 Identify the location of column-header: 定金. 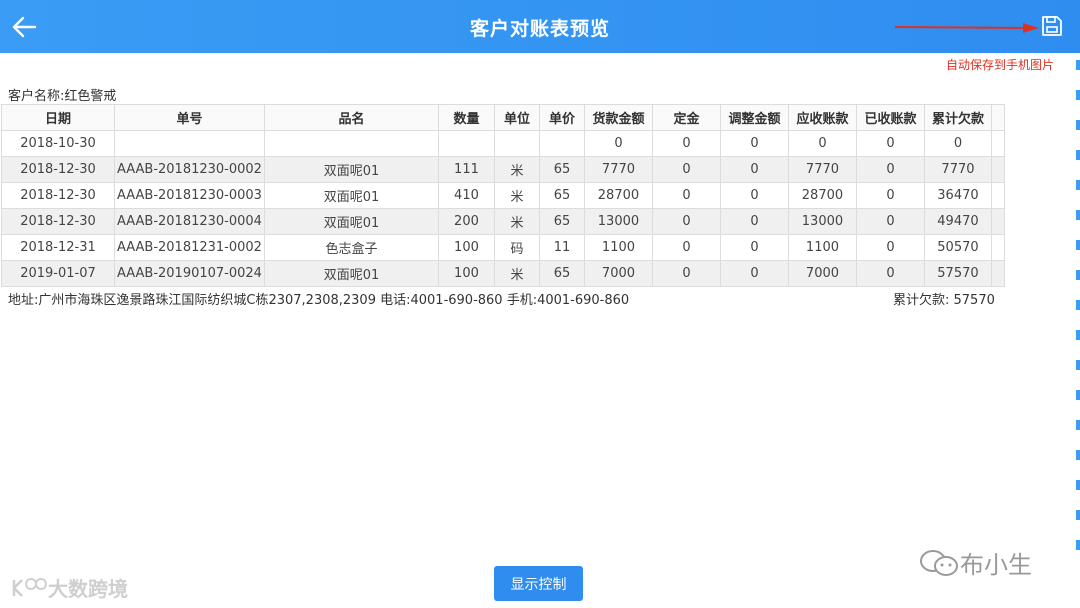
(686, 117).